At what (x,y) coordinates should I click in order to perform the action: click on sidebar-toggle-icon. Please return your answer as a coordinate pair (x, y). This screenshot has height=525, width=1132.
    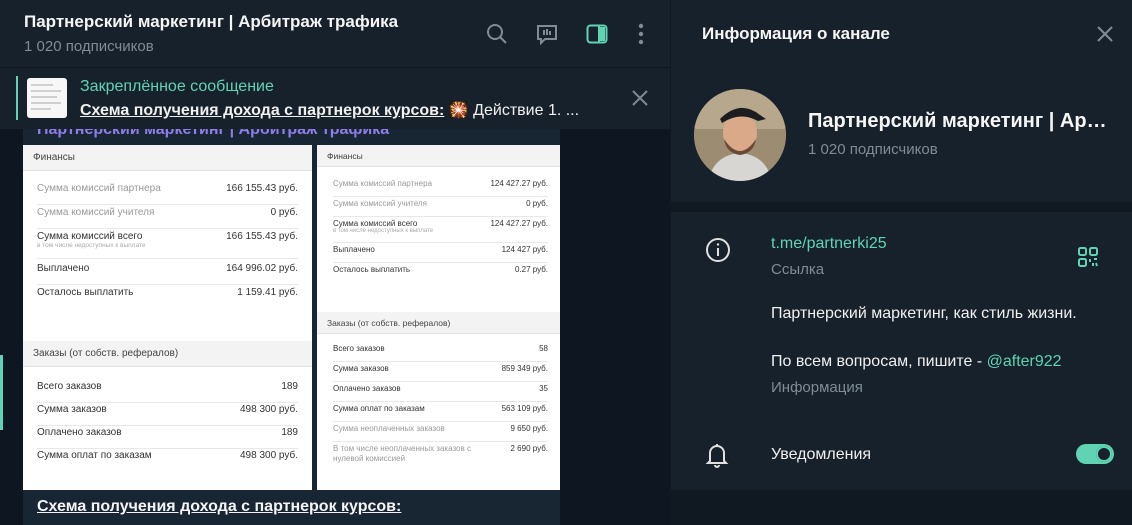
    Looking at the image, I should click on (597, 34).